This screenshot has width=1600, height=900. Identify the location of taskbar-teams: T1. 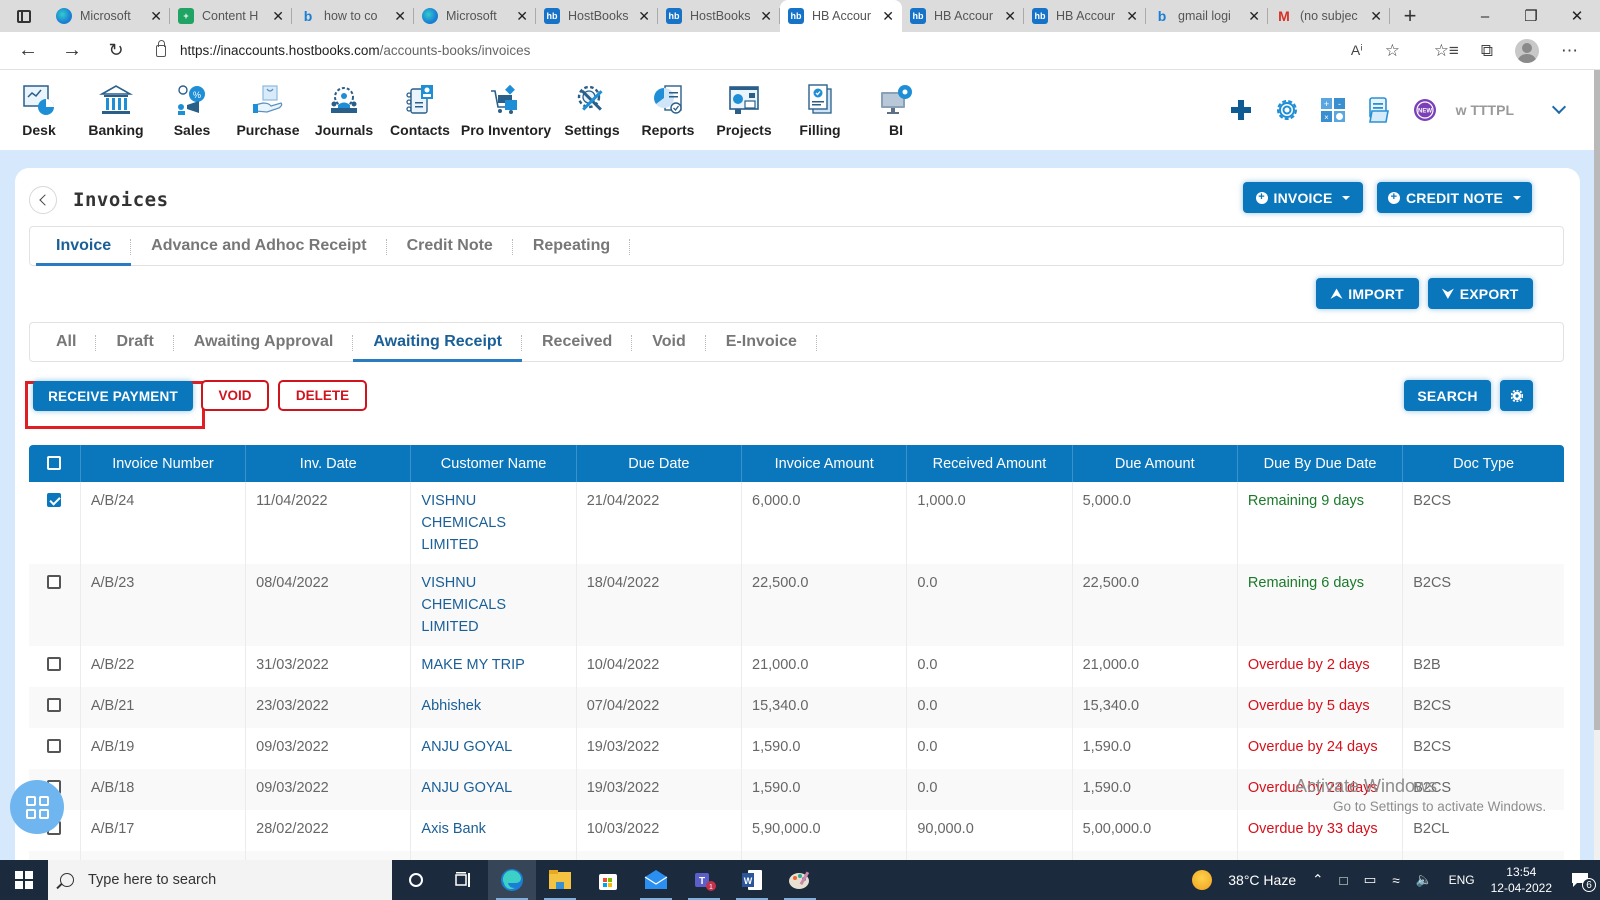
(704, 880).